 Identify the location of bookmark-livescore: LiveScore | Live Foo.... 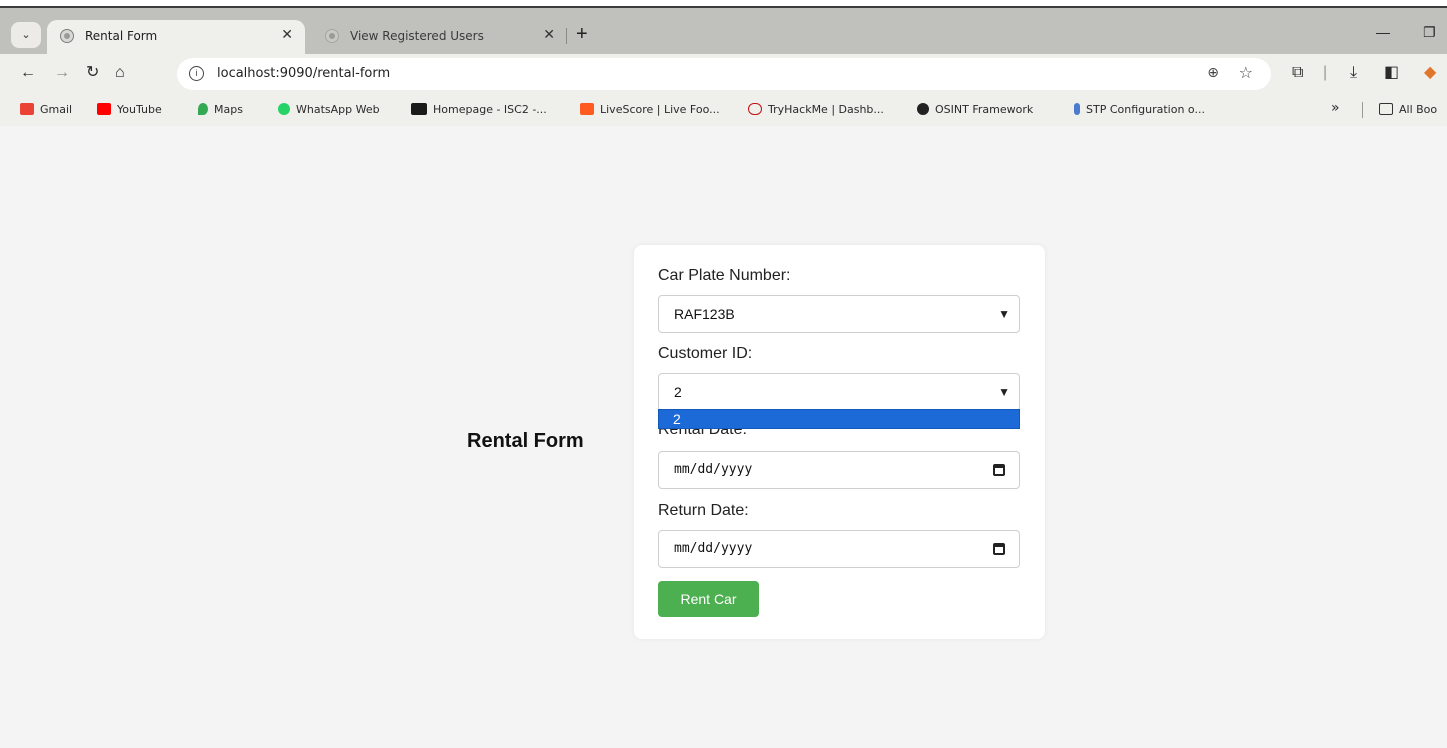
(650, 109).